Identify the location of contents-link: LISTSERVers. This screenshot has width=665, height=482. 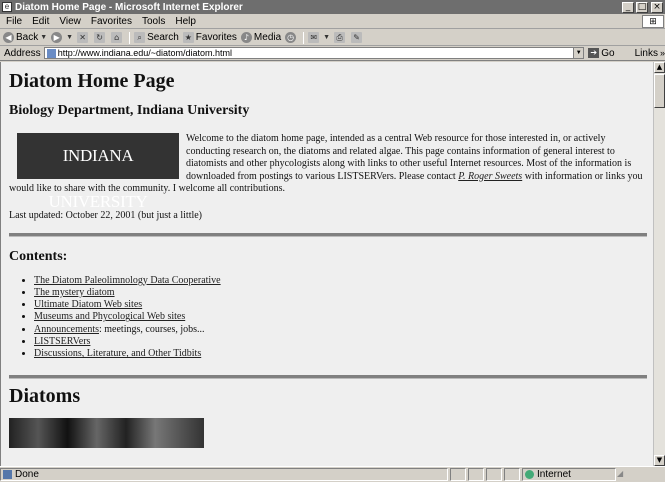
(62, 341).